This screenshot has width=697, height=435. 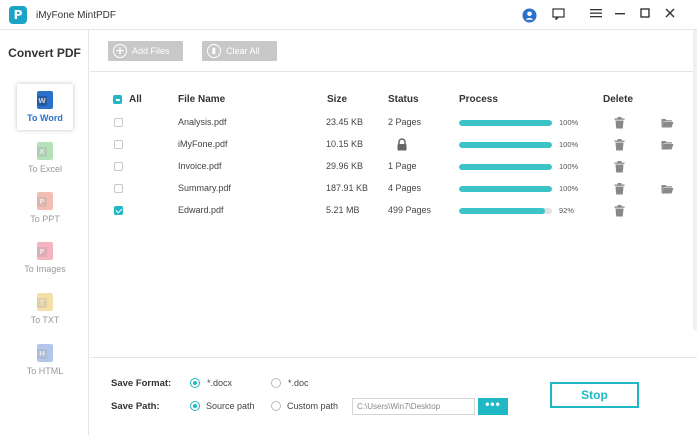 What do you see at coordinates (44, 53) in the screenshot?
I see `sidebar-title: Convert PDF` at bounding box center [44, 53].